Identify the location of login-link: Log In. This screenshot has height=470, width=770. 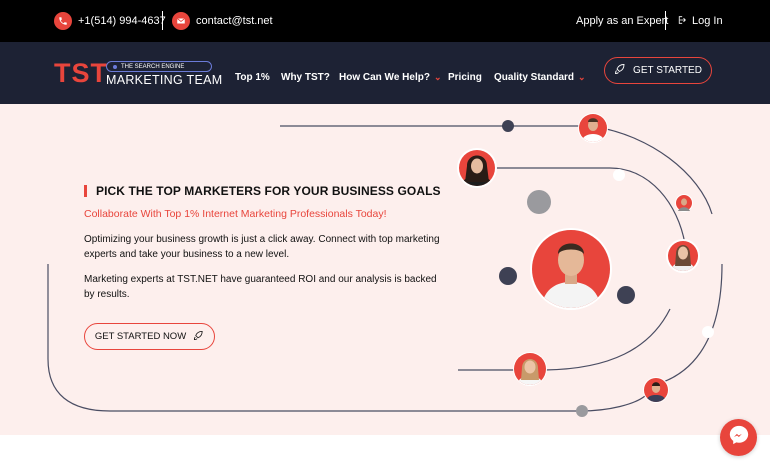
(700, 21).